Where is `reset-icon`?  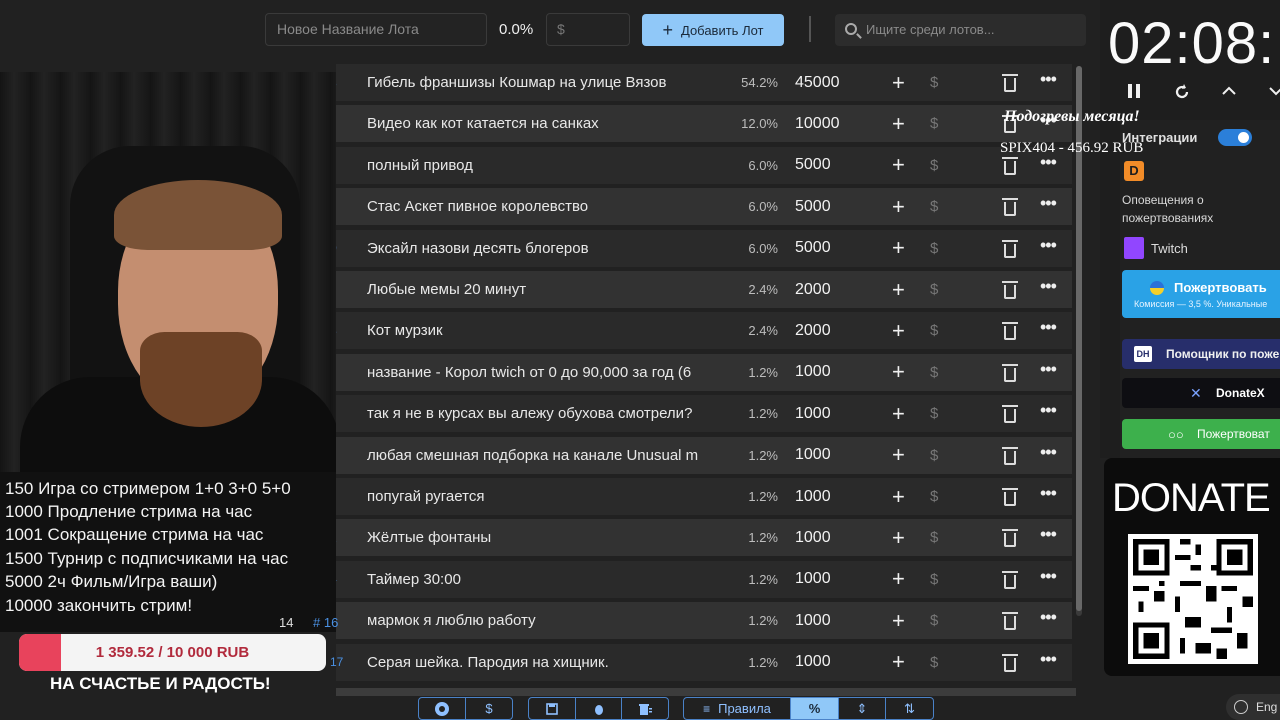 reset-icon is located at coordinates (1182, 95).